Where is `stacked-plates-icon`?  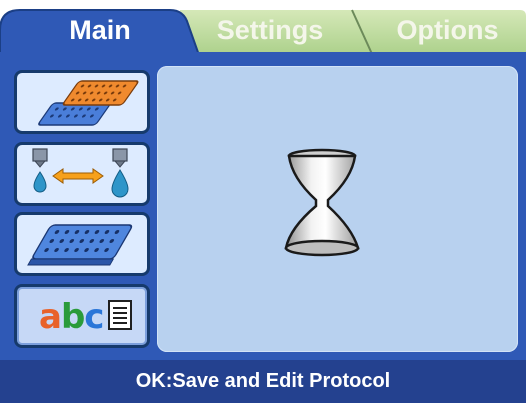 stacked-plates-icon is located at coordinates (88, 103).